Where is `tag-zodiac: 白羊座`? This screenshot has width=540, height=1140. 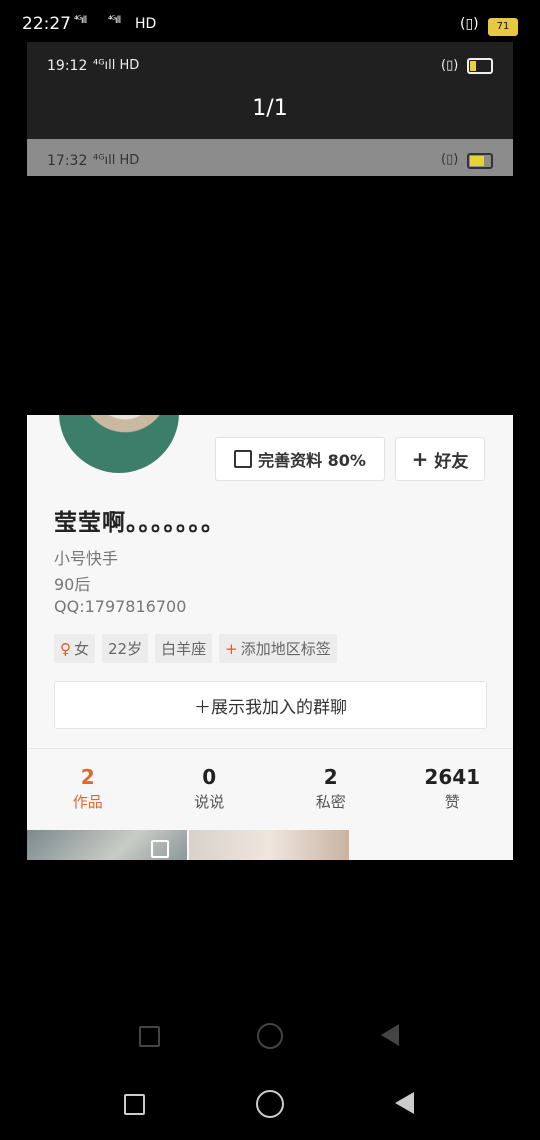 tag-zodiac: 白羊座 is located at coordinates (184, 648).